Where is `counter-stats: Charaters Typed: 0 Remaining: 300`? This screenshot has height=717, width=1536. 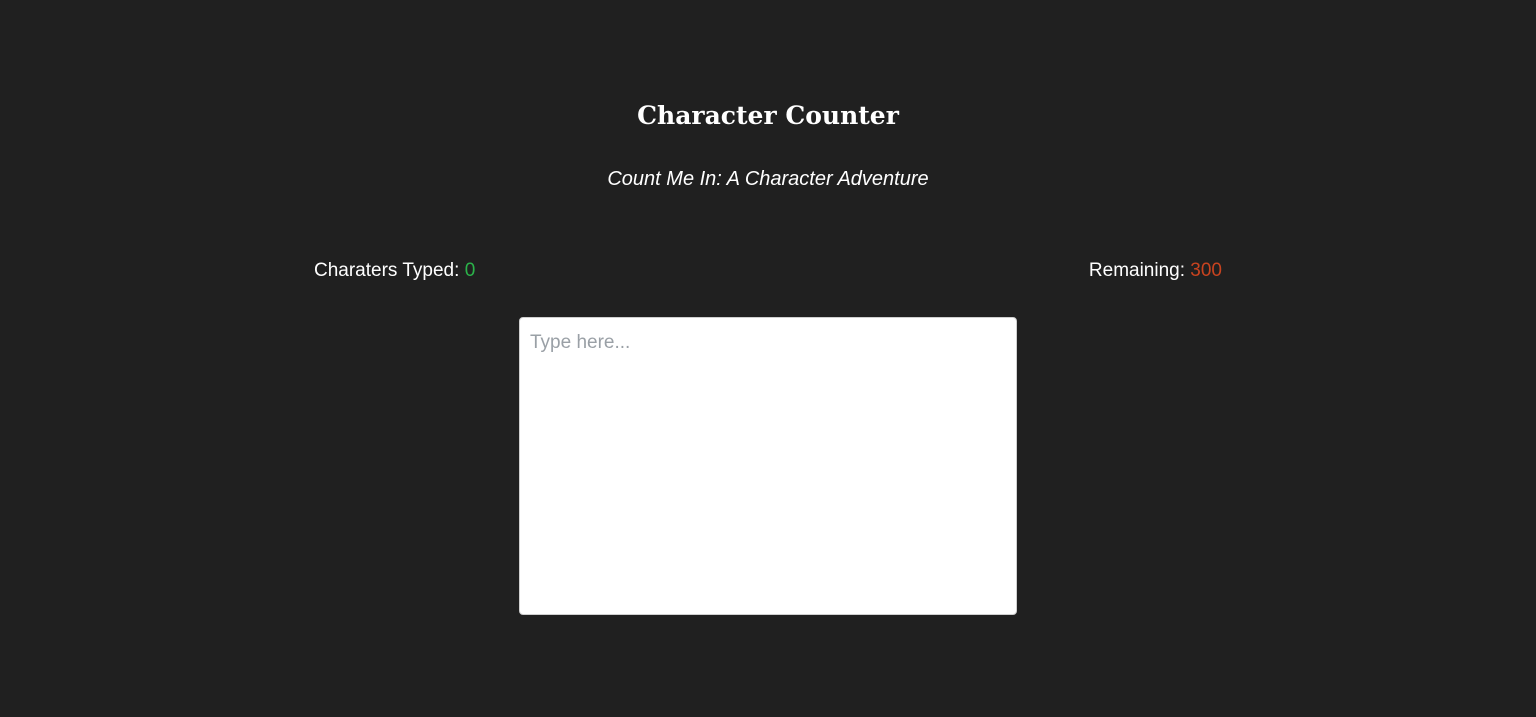 counter-stats: Charaters Typed: 0 Remaining: 300 is located at coordinates (768, 271).